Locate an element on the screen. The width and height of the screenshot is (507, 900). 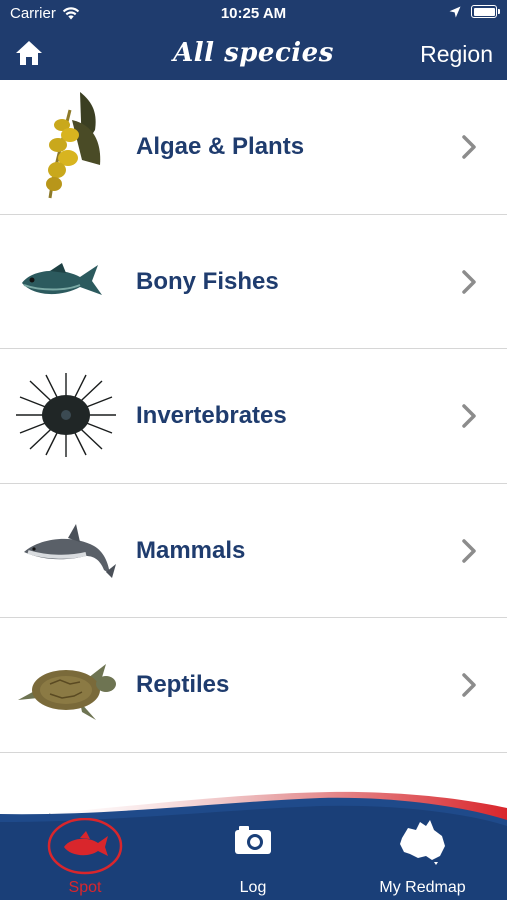
nav-bar: All species Region is located at coordinates (253, 54).